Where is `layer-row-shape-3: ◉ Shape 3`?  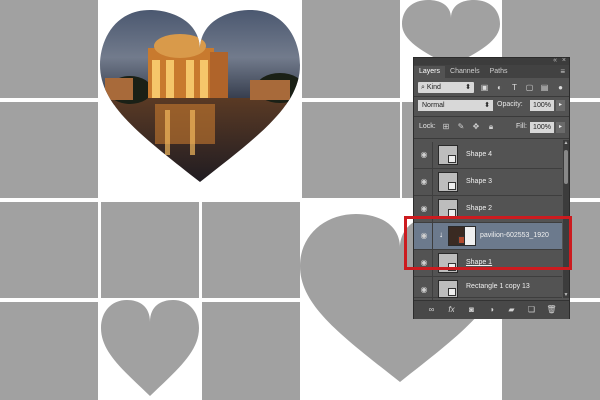 layer-row-shape-3: ◉ Shape 3 is located at coordinates (488, 182).